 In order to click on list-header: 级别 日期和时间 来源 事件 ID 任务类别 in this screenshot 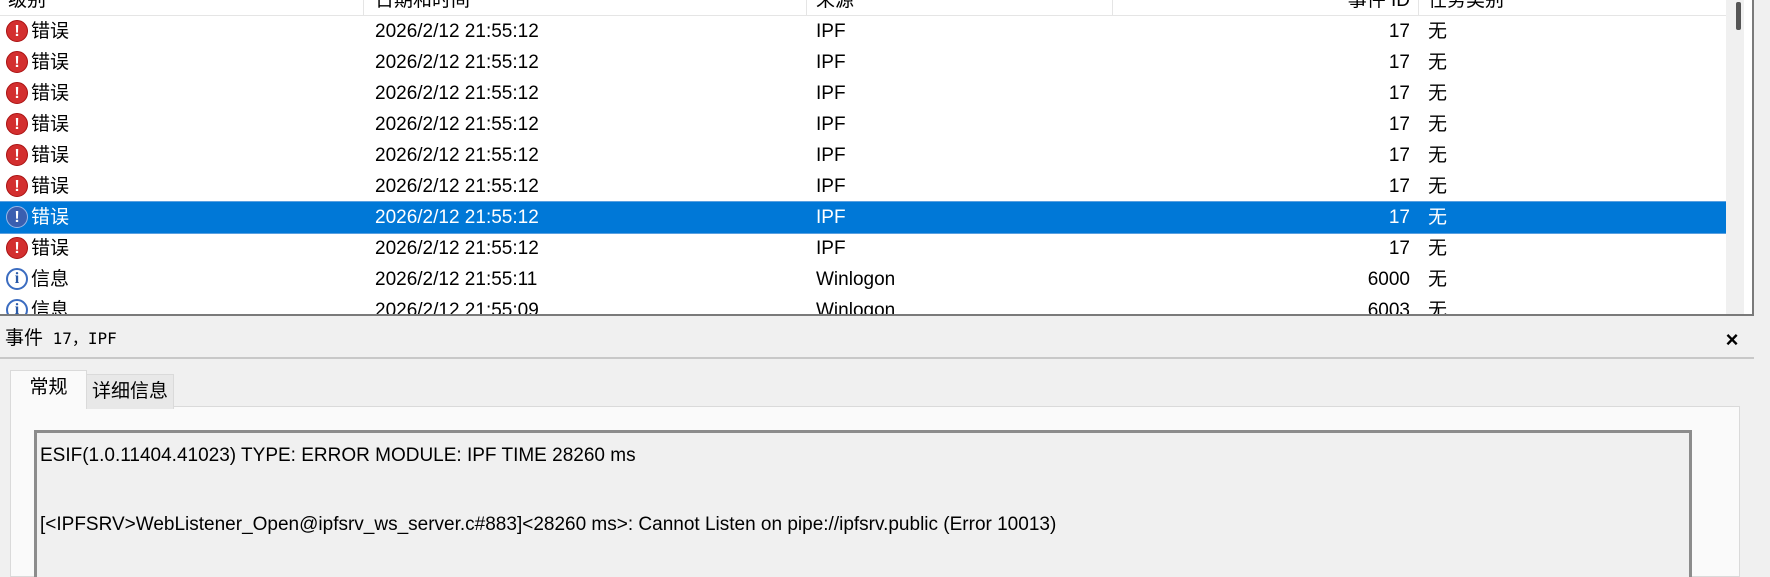, I will do `click(863, 8)`.